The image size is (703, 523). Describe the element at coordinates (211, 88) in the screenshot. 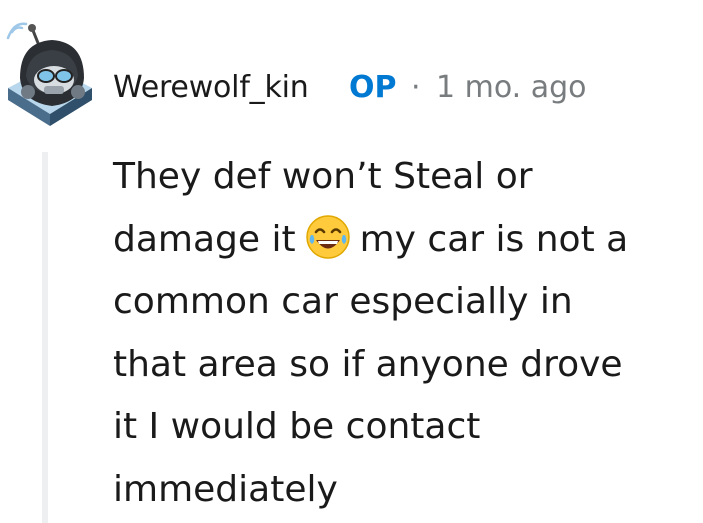

I see `author-username: Werewolf_kin` at that location.